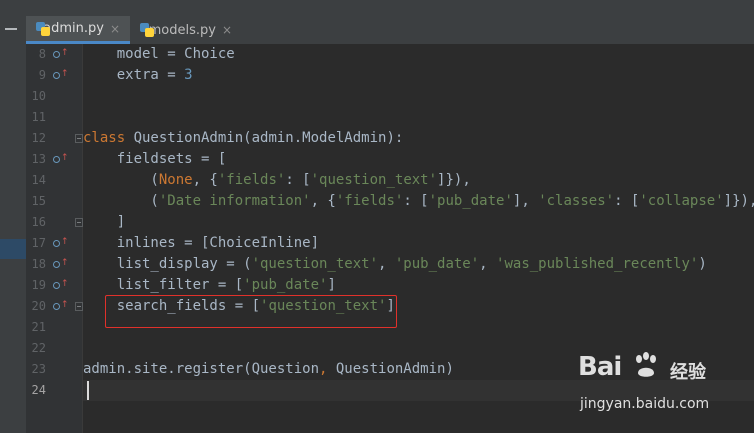 Image resolution: width=754 pixels, height=433 pixels. What do you see at coordinates (38, 369) in the screenshot?
I see `line-number: 23` at bounding box center [38, 369].